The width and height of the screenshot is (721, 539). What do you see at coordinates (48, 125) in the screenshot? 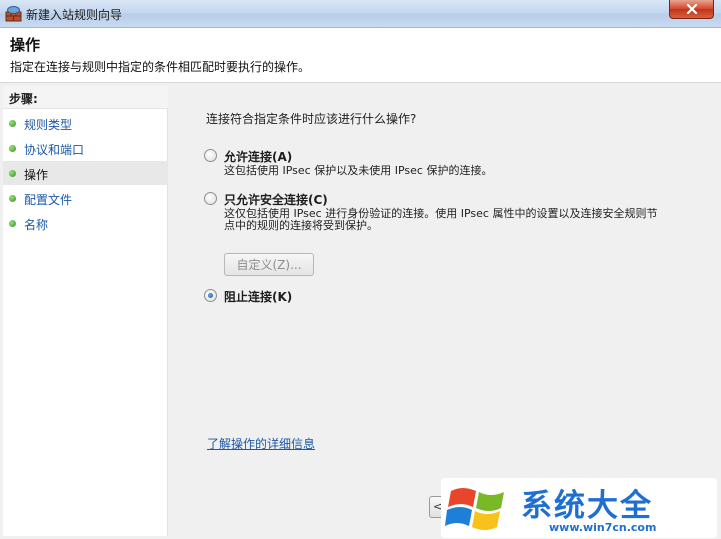
I see `step-label: 规则类型` at bounding box center [48, 125].